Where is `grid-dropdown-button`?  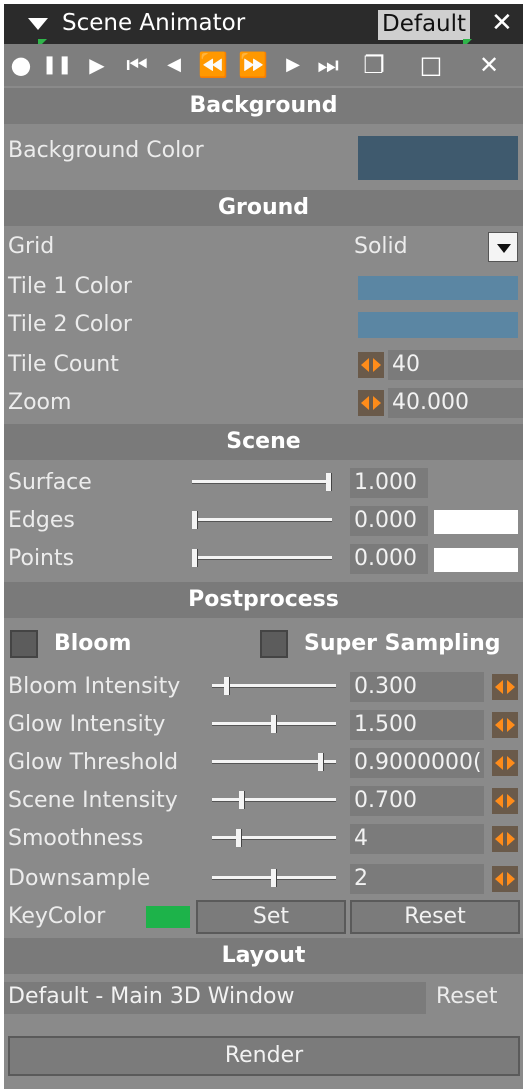 grid-dropdown-button is located at coordinates (503, 247).